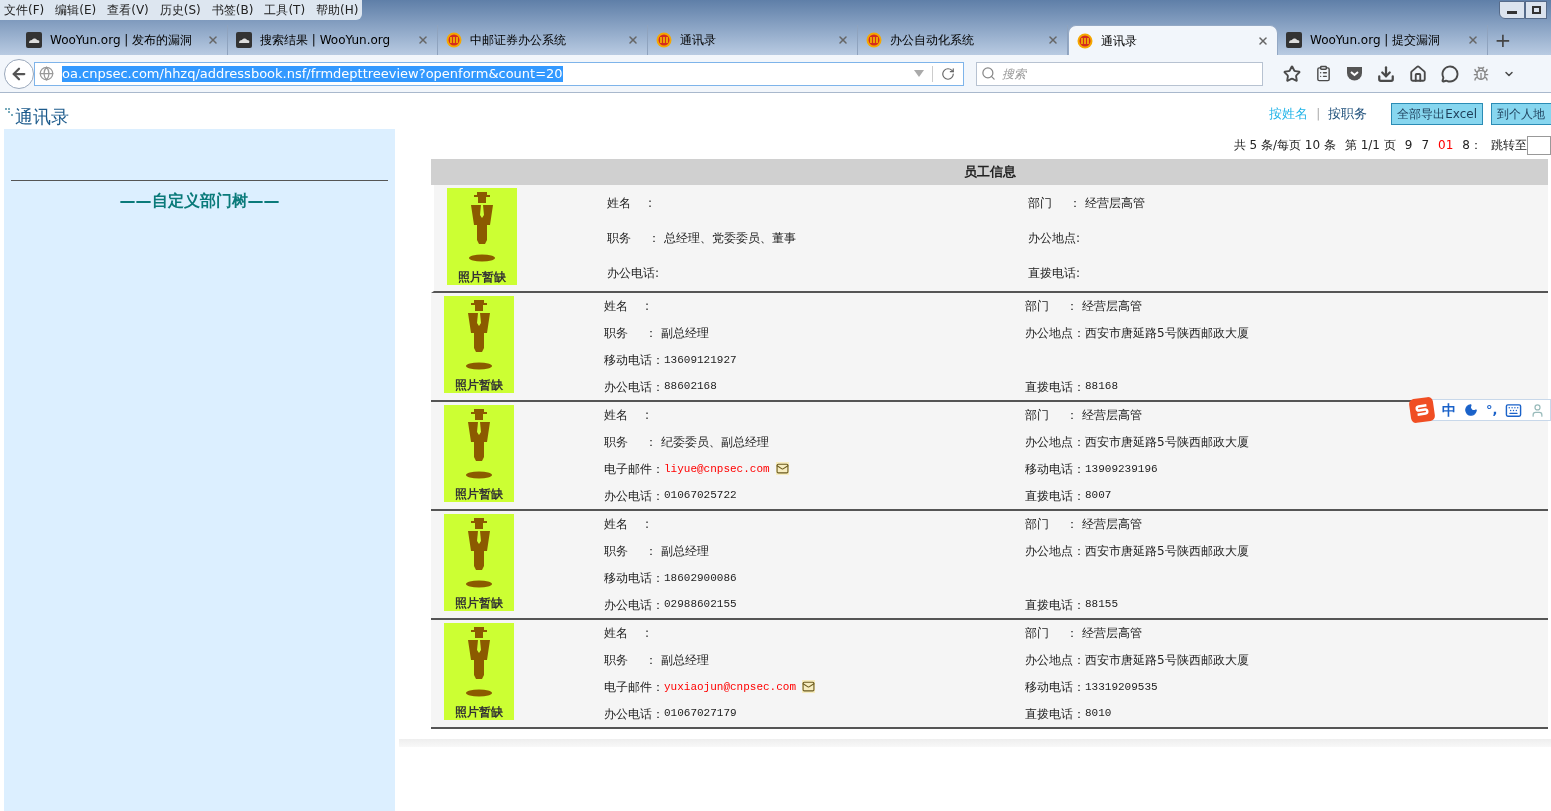 The width and height of the screenshot is (1551, 811). What do you see at coordinates (948, 73) in the screenshot?
I see `reload-icon` at bounding box center [948, 73].